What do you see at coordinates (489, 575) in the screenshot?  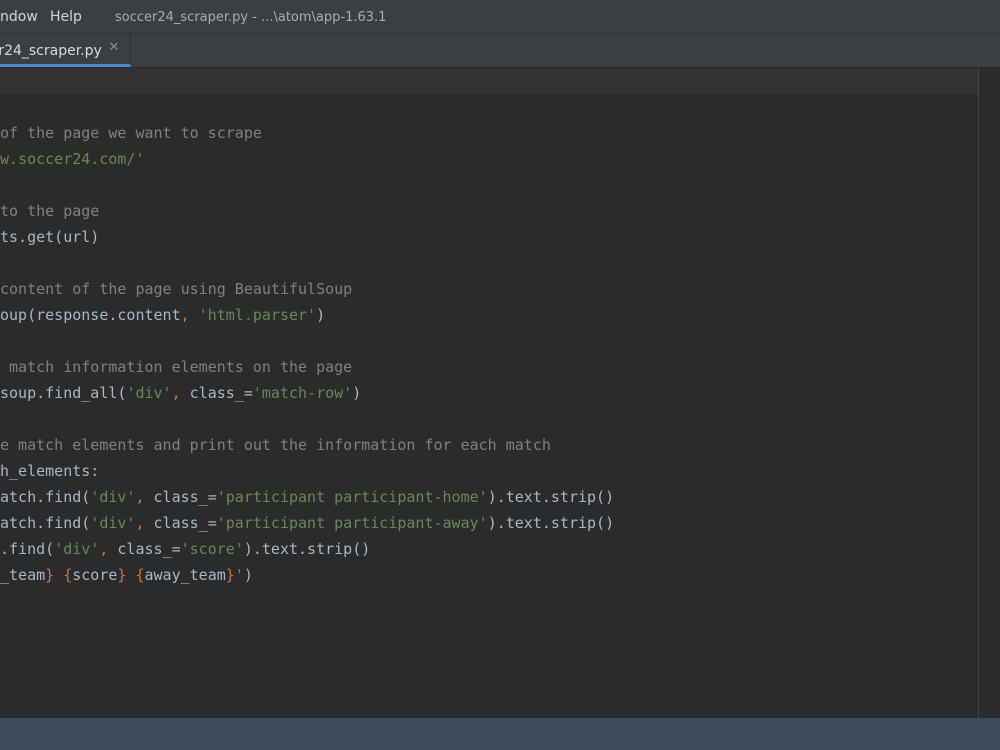 I see `code-line: _team} {score} {away_team}')` at bounding box center [489, 575].